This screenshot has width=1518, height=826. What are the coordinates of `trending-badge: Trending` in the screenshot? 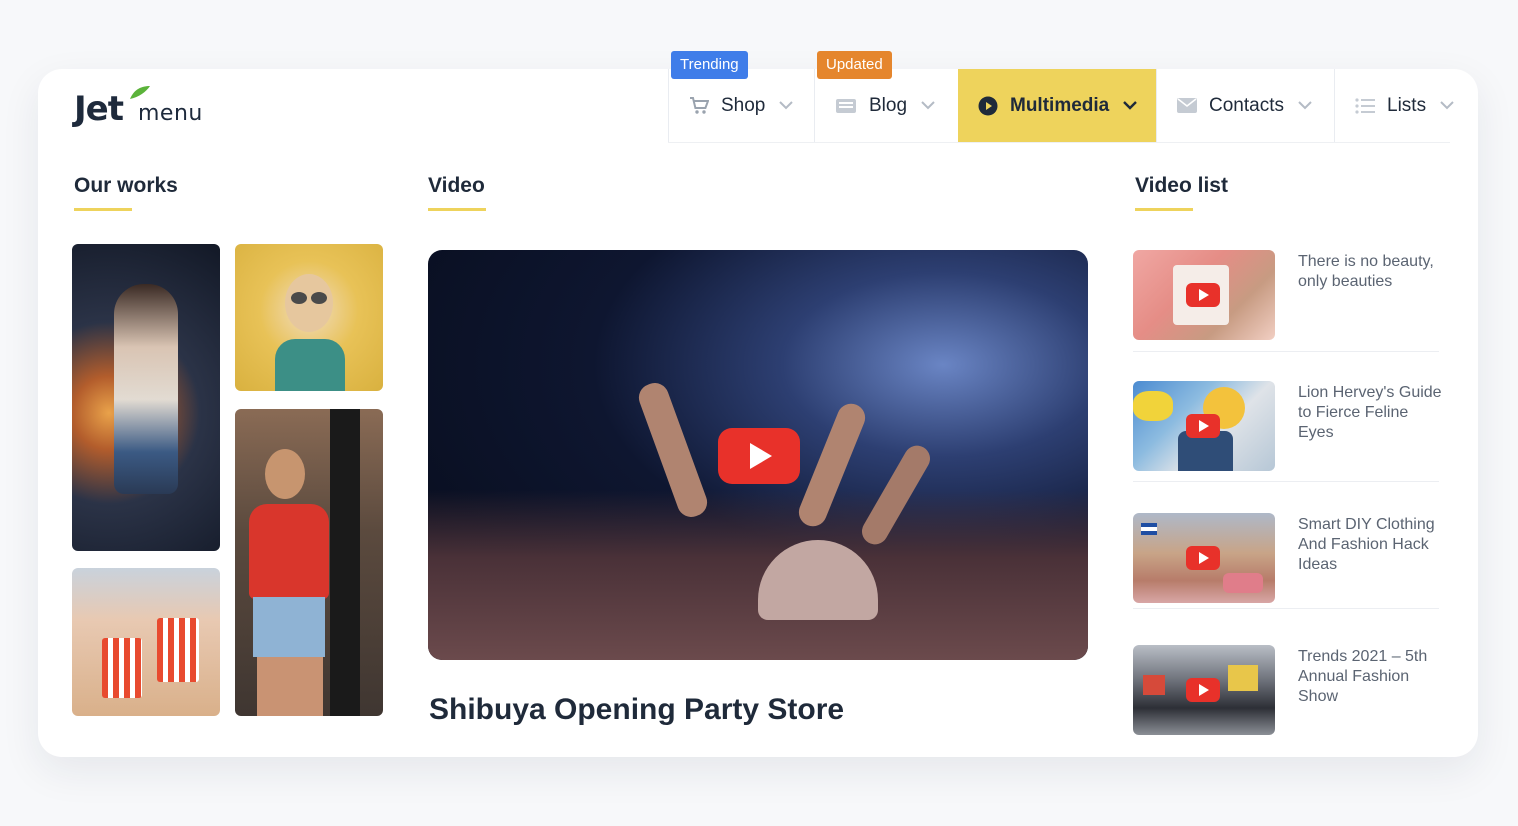 It's located at (709, 65).